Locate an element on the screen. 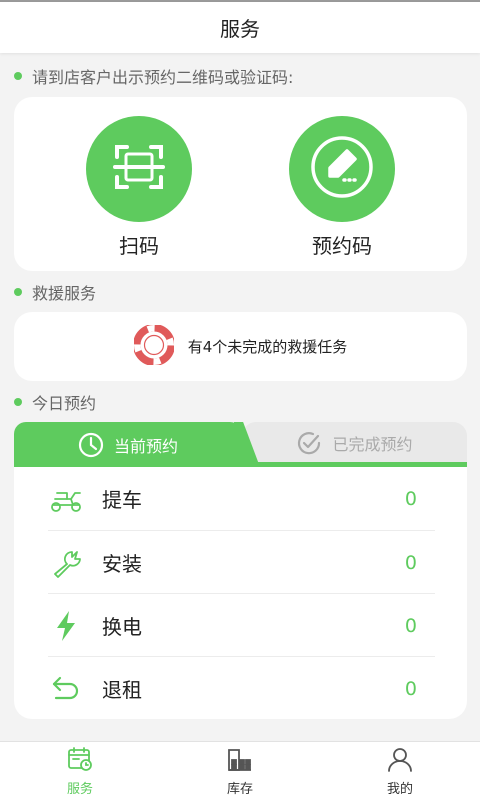 Image resolution: width=480 pixels, height=800 pixels. scan-label: 扫码 is located at coordinates (139, 246).